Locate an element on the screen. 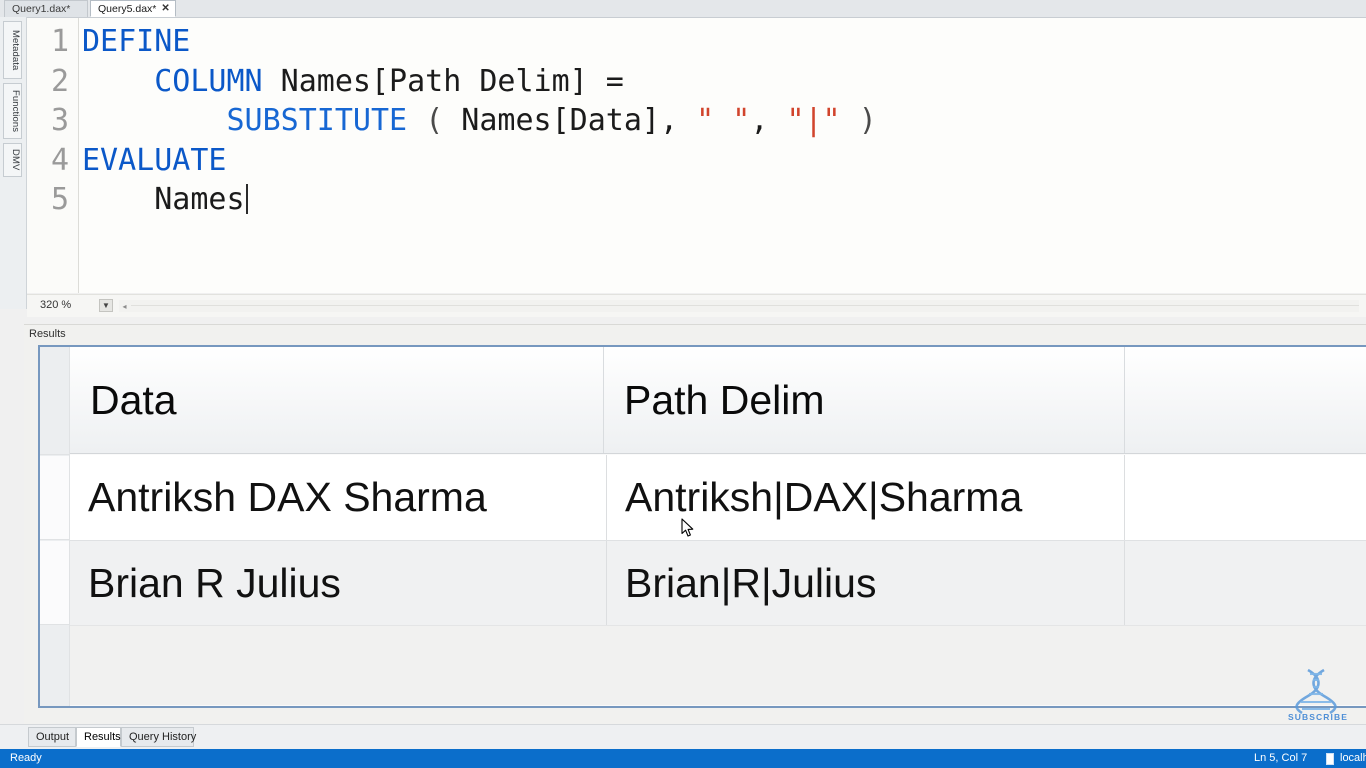  sidebar-item-dmv: DMV is located at coordinates (12, 160).